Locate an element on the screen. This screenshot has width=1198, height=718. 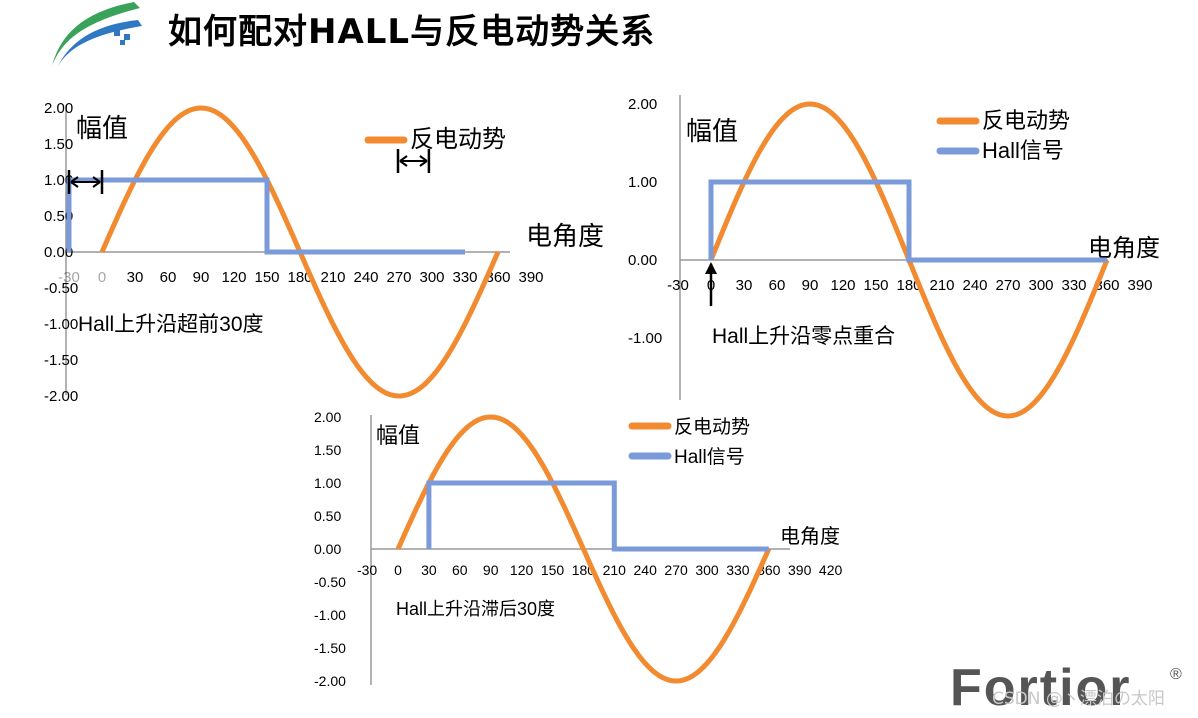
company-logo is located at coordinates (97, 34).